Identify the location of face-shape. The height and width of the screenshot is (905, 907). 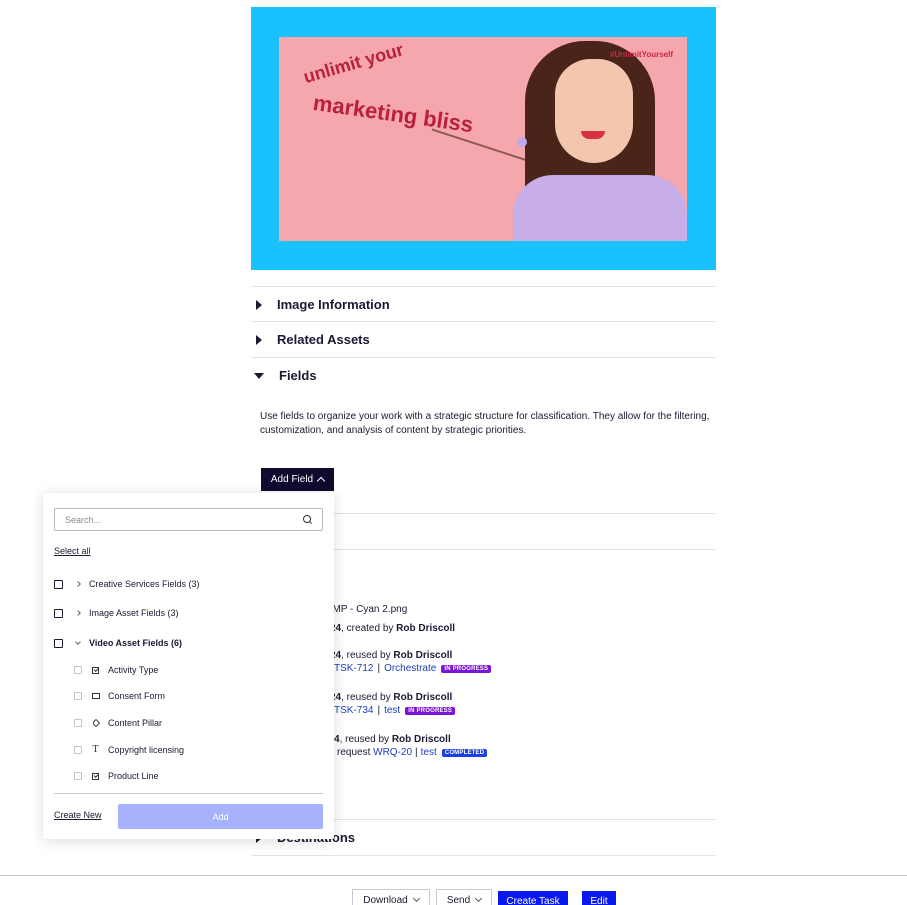
(594, 111).